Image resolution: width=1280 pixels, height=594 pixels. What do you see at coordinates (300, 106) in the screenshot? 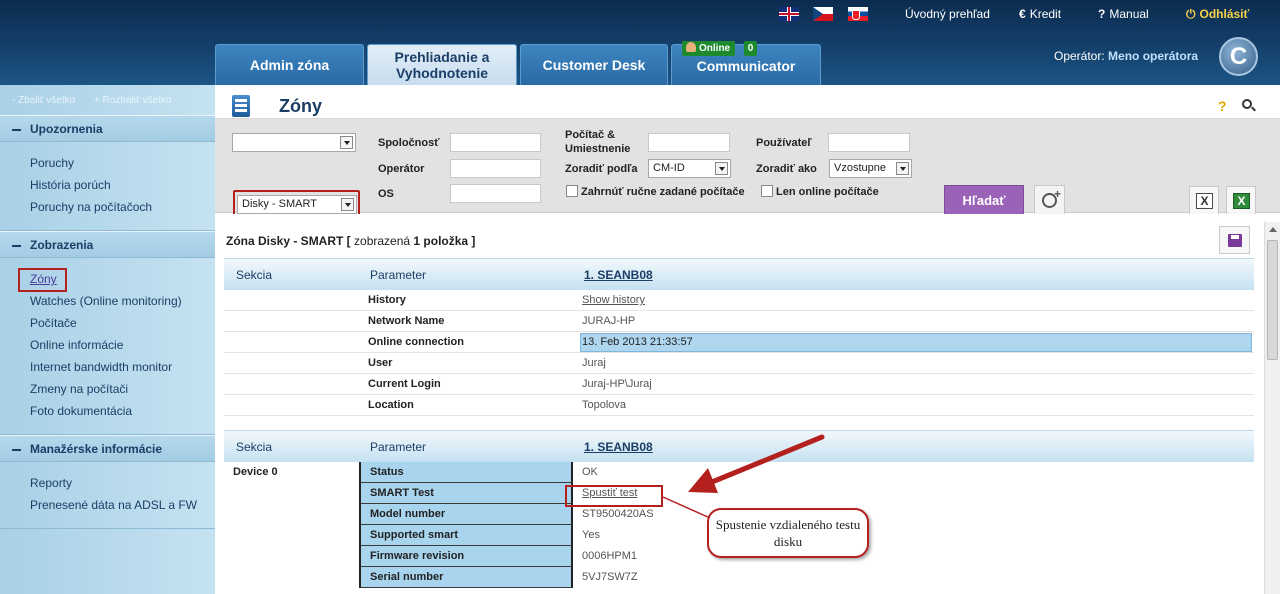
I see `page-title: Zóny` at bounding box center [300, 106].